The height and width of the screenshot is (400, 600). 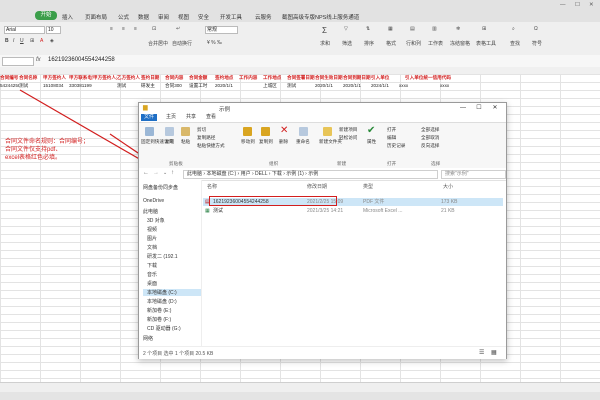 What do you see at coordinates (371, 130) in the screenshot?
I see `properties-icon: ✔` at bounding box center [371, 130].